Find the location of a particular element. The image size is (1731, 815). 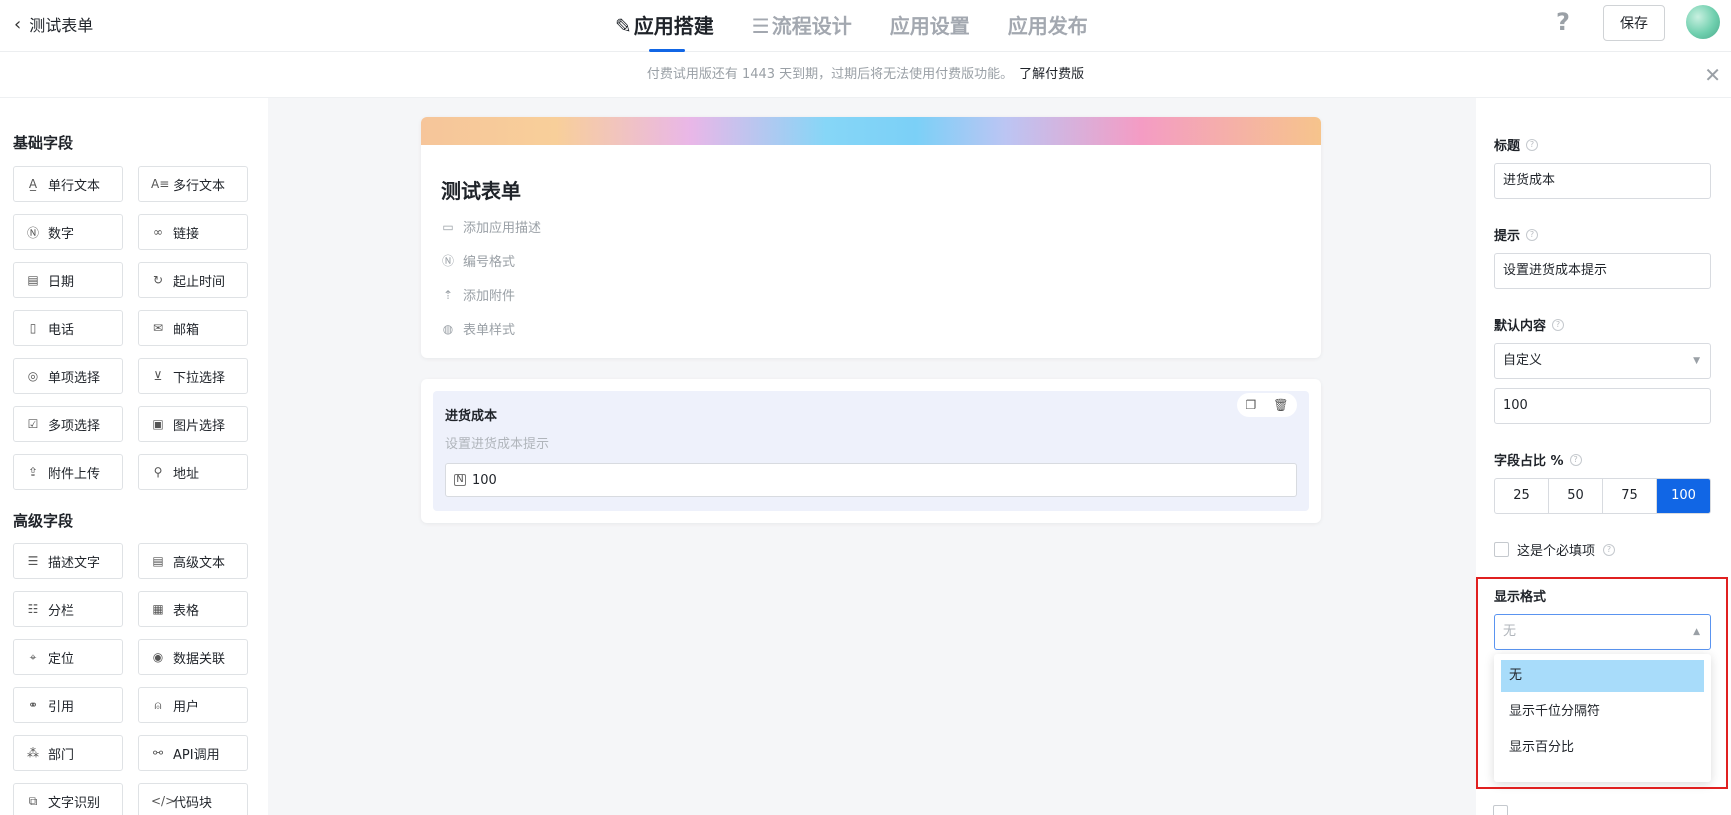

field-description: ☰ 描述文字 is located at coordinates (68, 561).